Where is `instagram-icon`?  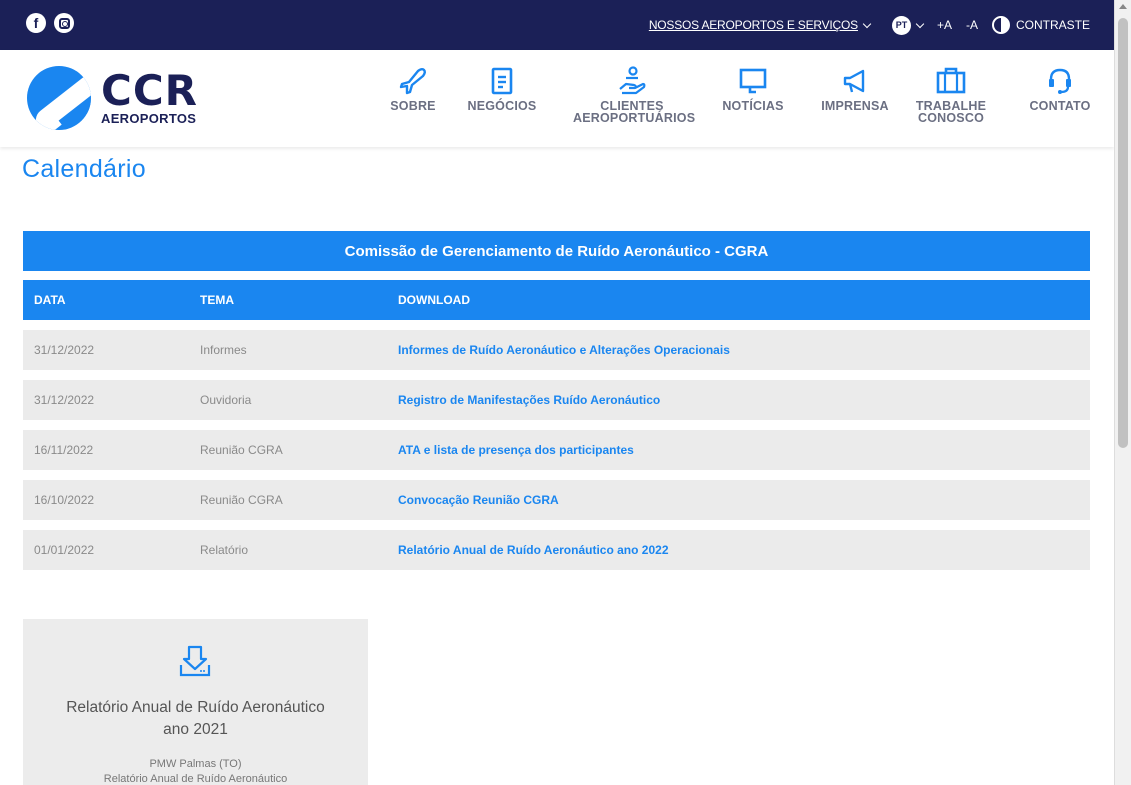
instagram-icon is located at coordinates (64, 23).